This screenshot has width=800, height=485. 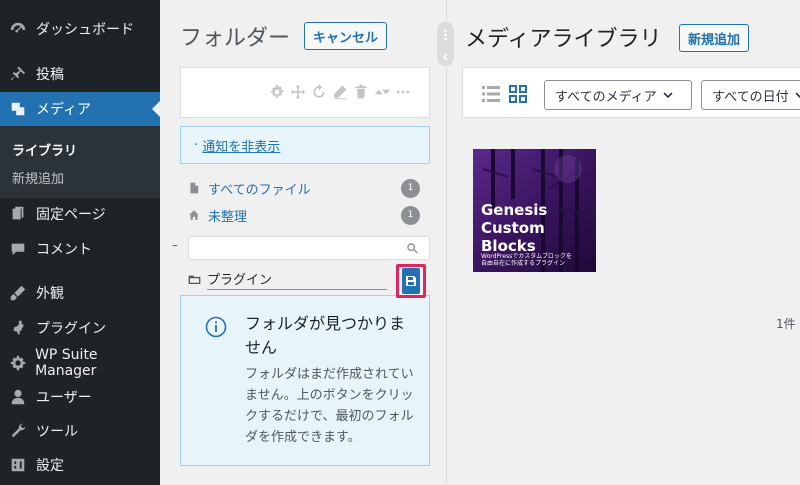 I want to click on search-icon, so click(x=412, y=248).